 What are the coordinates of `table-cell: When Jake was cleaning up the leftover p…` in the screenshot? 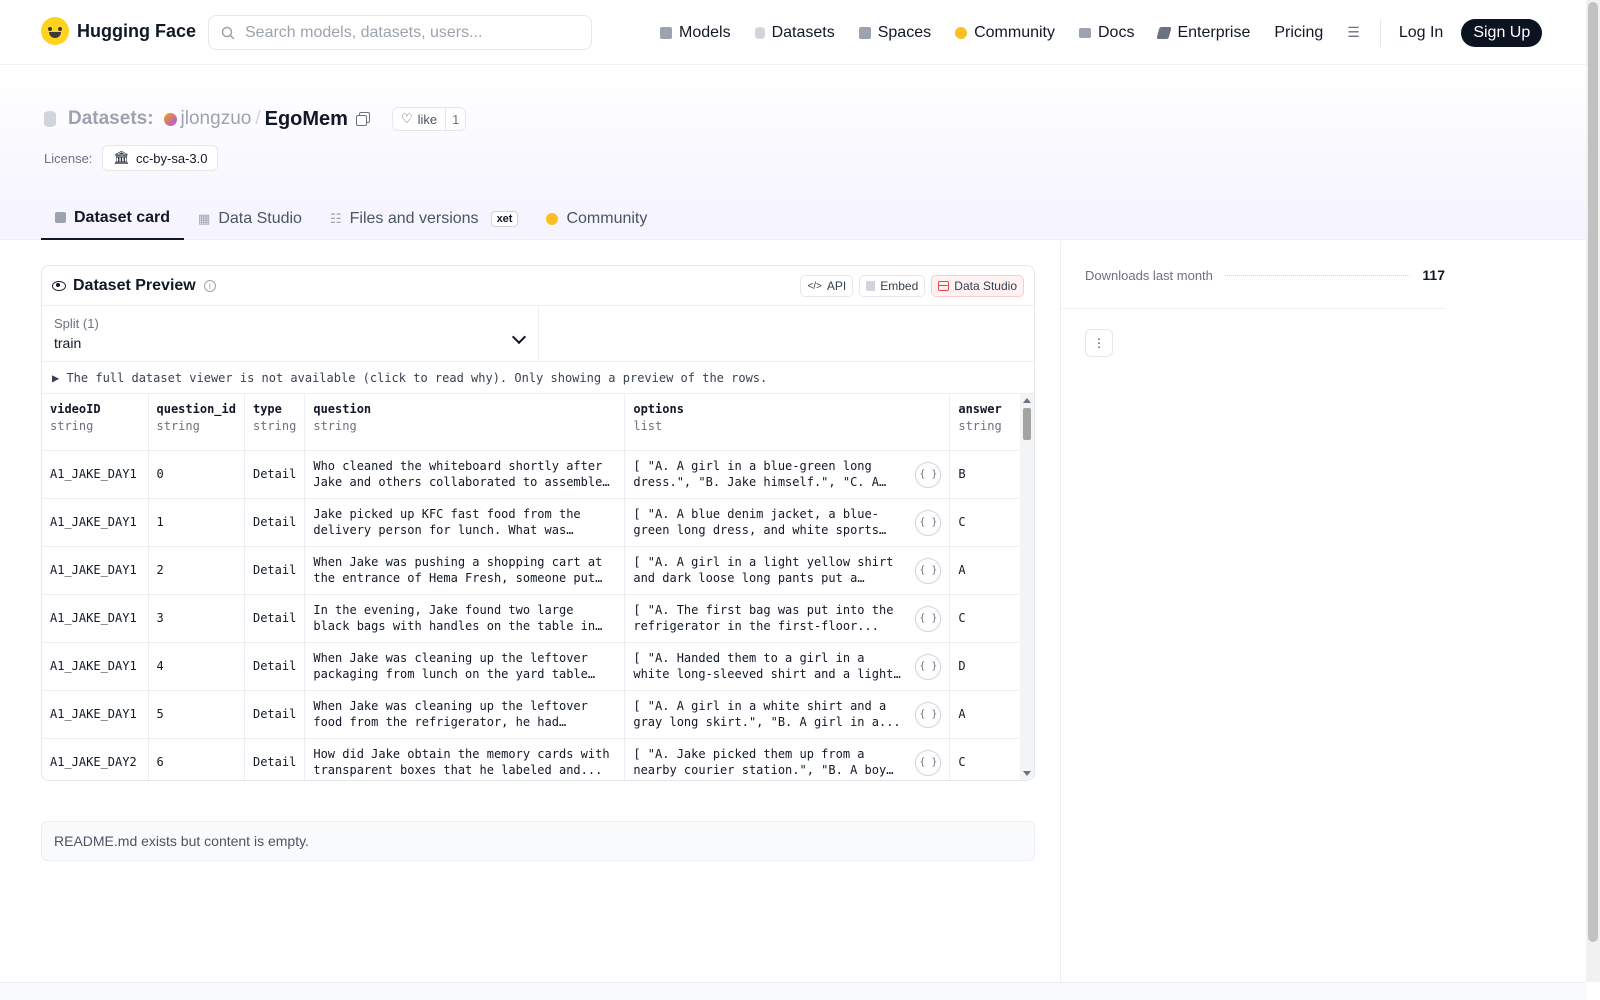 It's located at (465, 666).